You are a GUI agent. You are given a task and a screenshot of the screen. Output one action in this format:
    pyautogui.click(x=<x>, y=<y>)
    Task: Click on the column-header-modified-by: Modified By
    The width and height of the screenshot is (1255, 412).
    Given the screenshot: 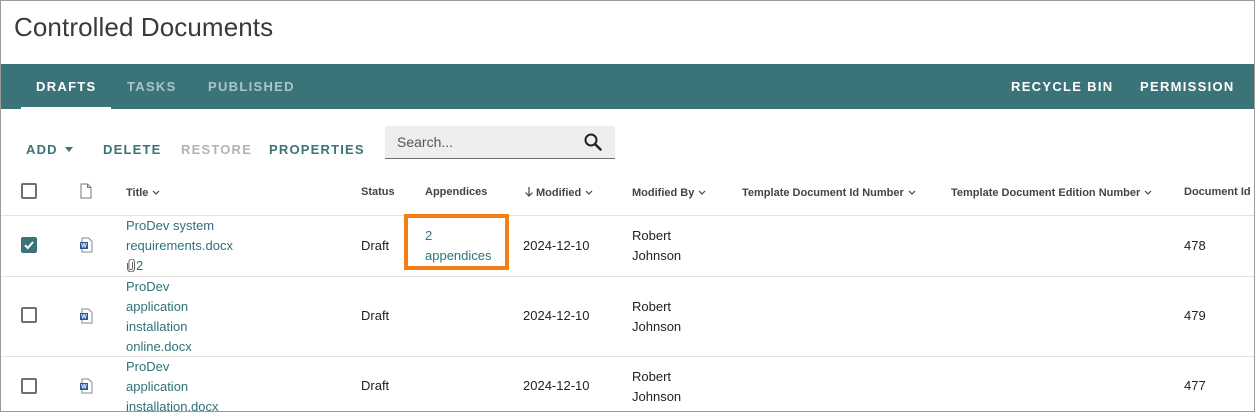 What is the action you would take?
    pyautogui.click(x=669, y=192)
    